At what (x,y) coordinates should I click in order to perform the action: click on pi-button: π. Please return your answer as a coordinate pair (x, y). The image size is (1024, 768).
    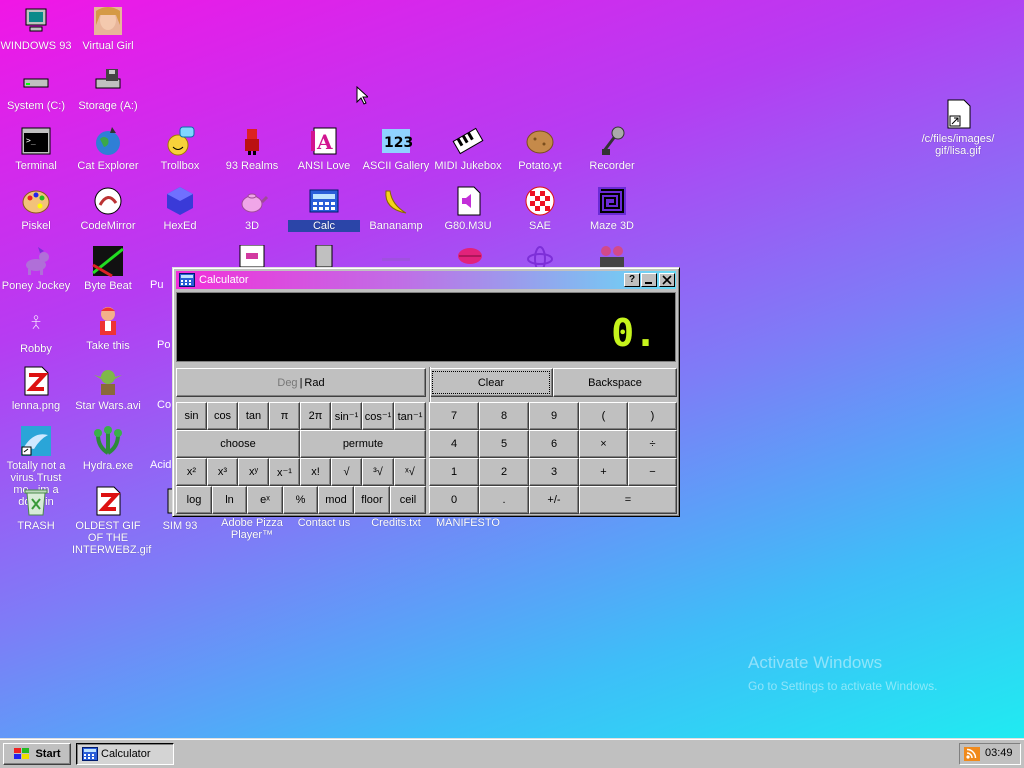
    Looking at the image, I should click on (284, 416).